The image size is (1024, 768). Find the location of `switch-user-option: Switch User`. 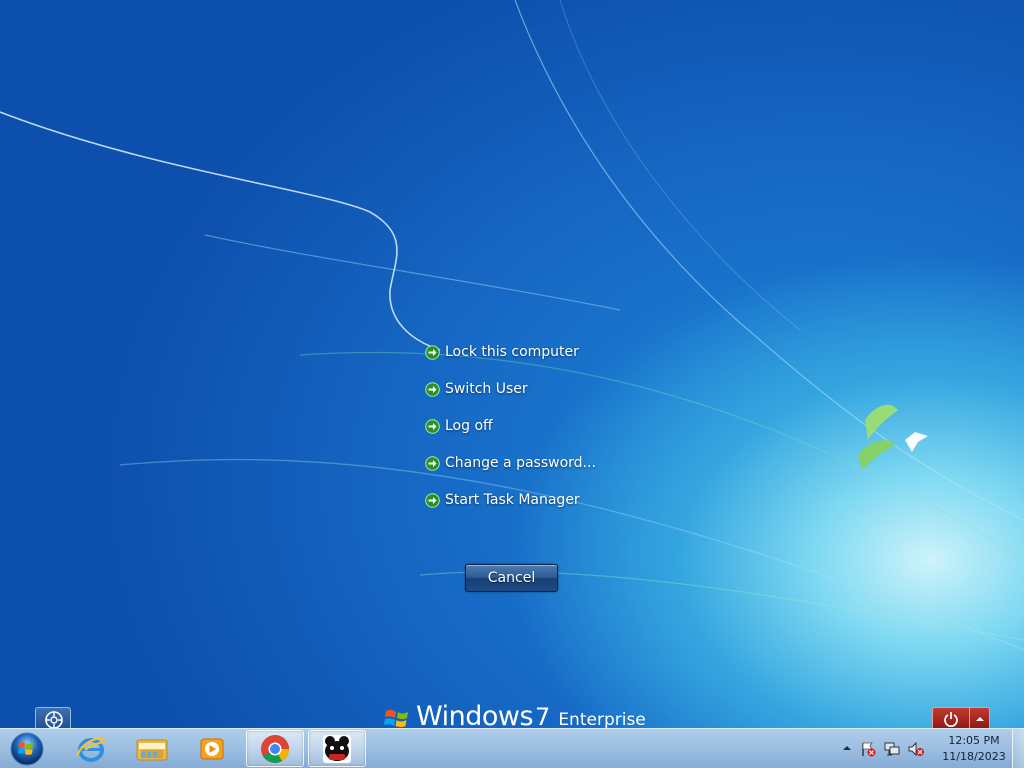

switch-user-option: Switch User is located at coordinates (555, 389).